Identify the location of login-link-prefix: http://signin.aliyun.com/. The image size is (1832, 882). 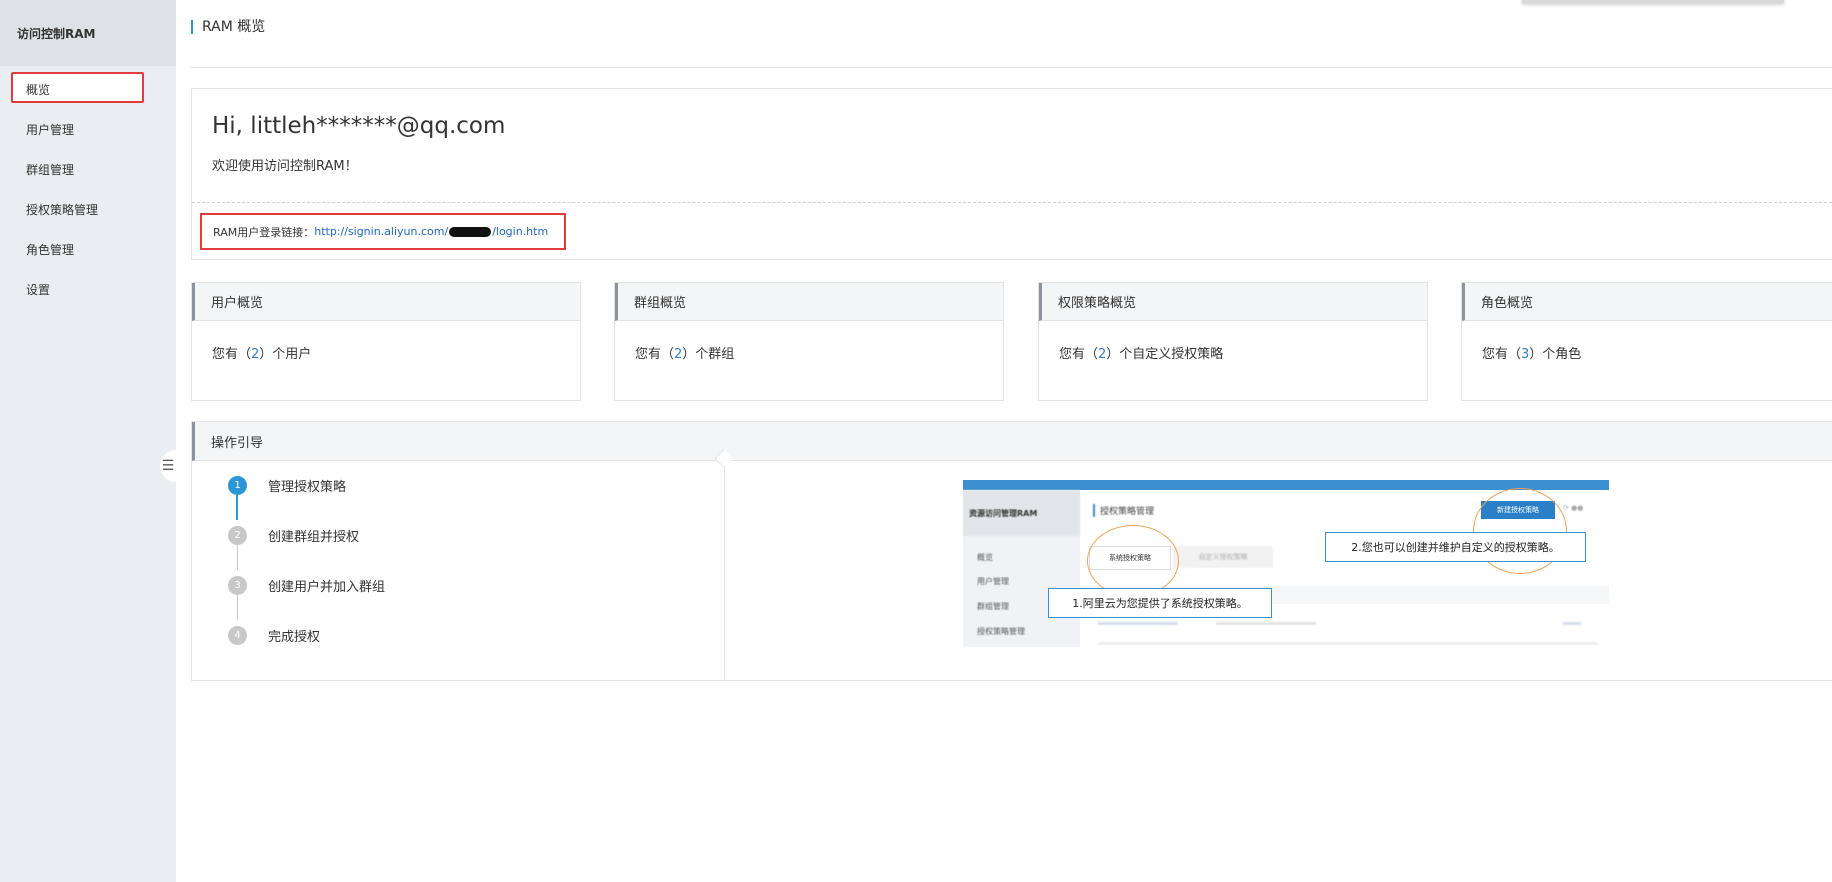
(381, 231).